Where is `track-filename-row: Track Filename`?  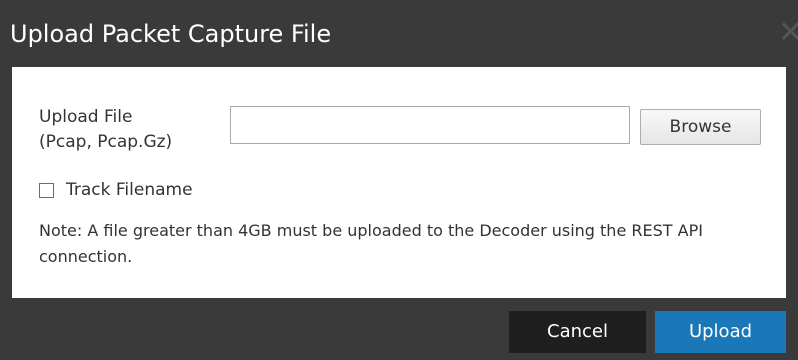
track-filename-row: Track Filename is located at coordinates (116, 190).